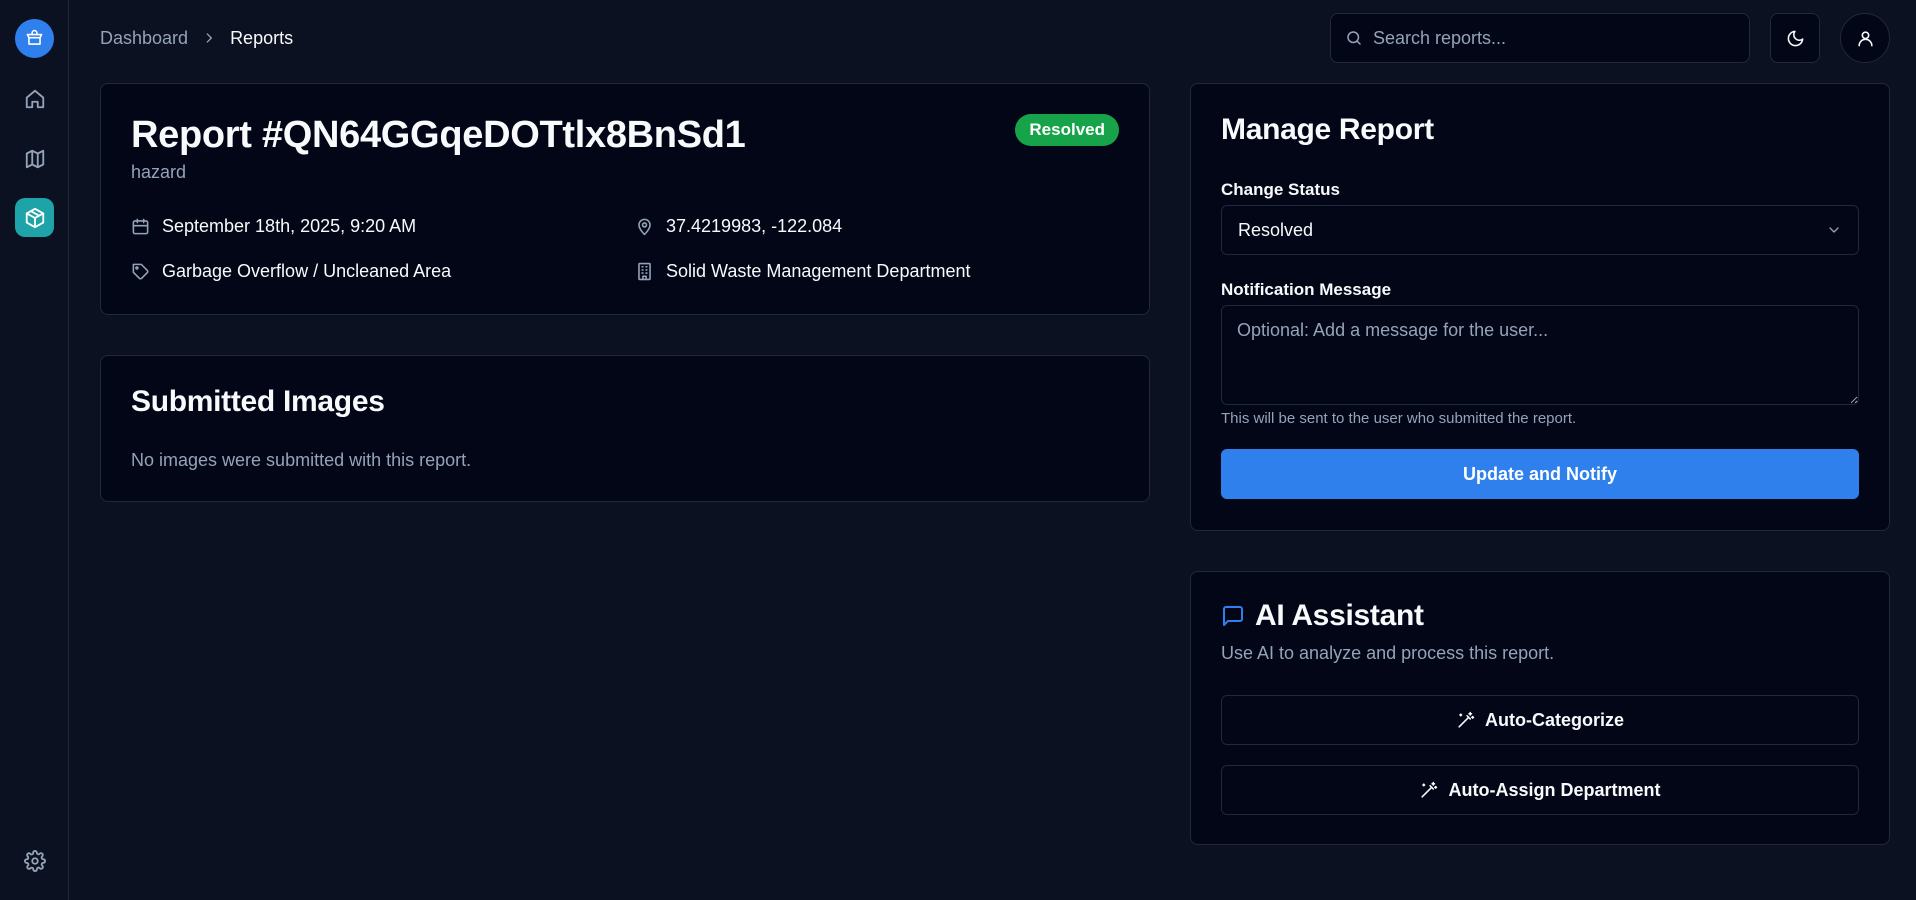 The width and height of the screenshot is (1916, 900). I want to click on report-date: September 18th, 2025, 9:20 AM, so click(273, 226).